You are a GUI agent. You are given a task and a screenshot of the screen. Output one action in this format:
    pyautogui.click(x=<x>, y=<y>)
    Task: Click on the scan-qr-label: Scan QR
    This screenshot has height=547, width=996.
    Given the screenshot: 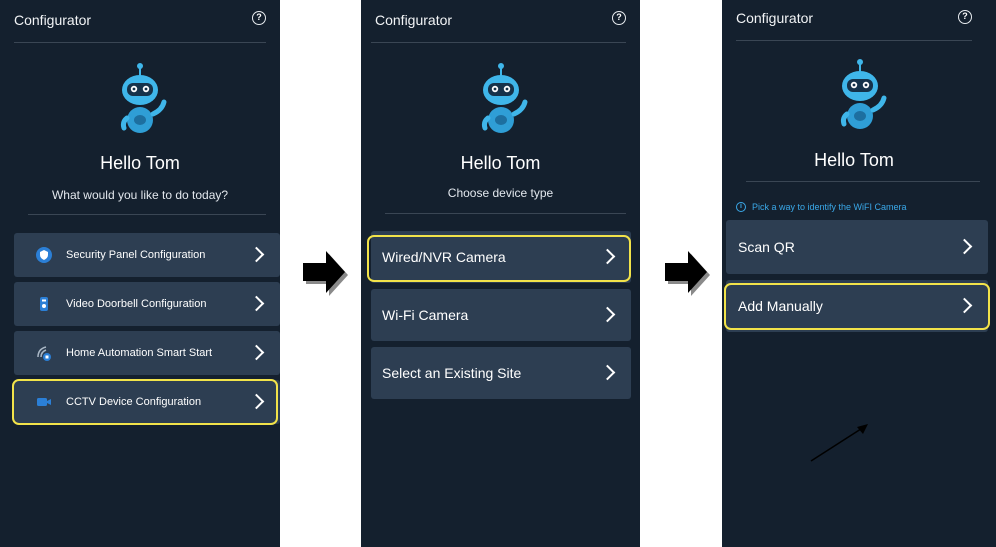 What is the action you would take?
    pyautogui.click(x=766, y=247)
    